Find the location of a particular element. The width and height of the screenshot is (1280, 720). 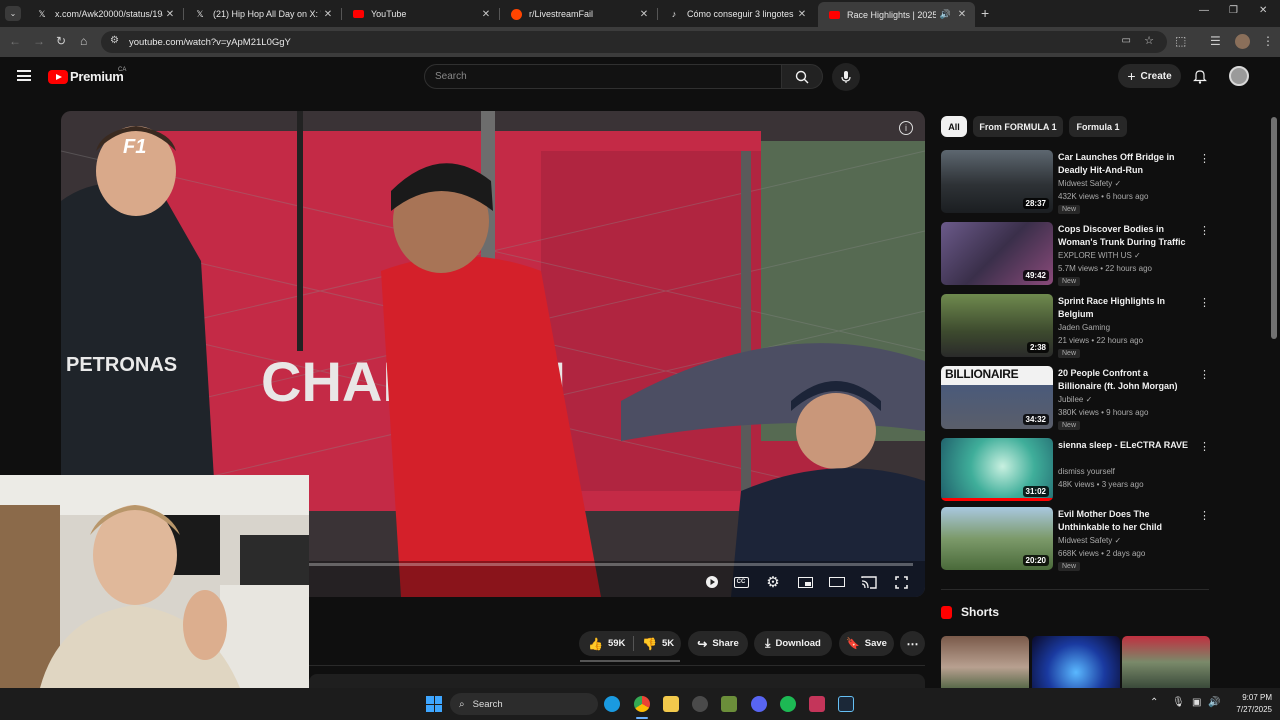

chip-all: All is located at coordinates (954, 126).